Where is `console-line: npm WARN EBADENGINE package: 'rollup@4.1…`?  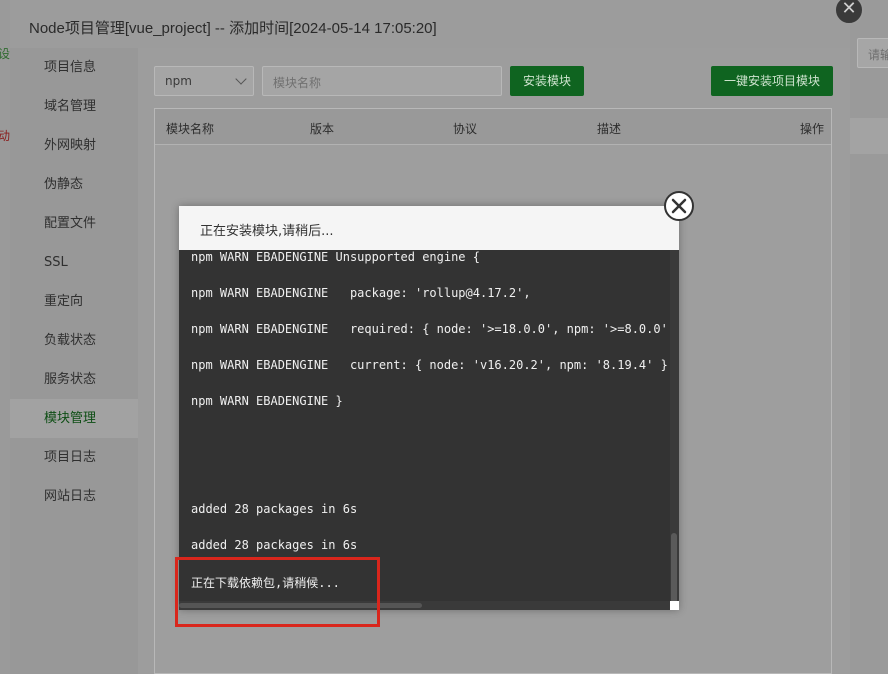
console-line: npm WARN EBADENGINE package: 'rollup@4.1… is located at coordinates (361, 293).